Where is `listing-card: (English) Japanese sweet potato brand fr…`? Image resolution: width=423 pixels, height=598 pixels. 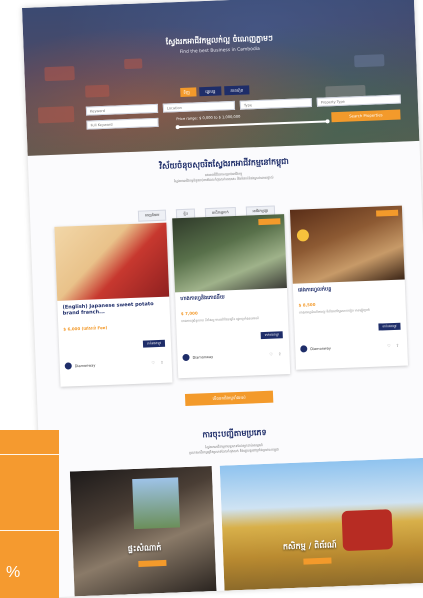 listing-card: (English) Japanese sweet potato brand fr… is located at coordinates (113, 304).